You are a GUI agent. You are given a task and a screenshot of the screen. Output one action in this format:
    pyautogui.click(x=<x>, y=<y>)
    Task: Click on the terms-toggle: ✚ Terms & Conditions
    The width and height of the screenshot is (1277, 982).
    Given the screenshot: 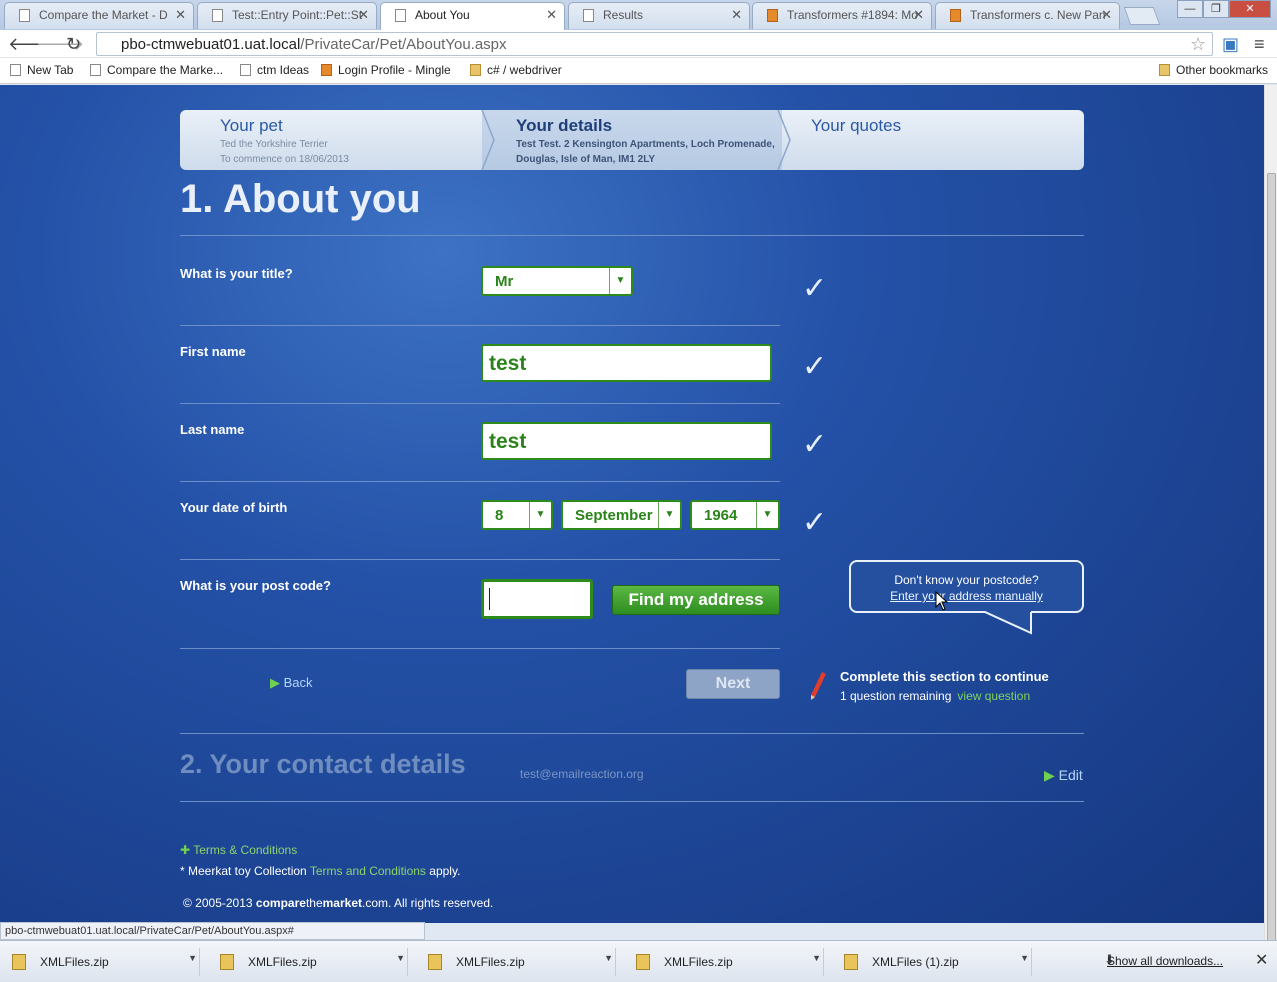 What is the action you would take?
    pyautogui.click(x=238, y=850)
    